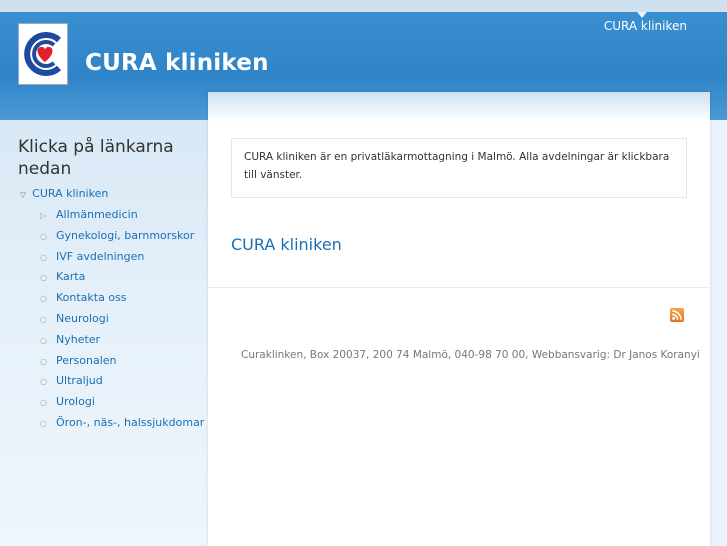 The image size is (727, 546). What do you see at coordinates (78, 339) in the screenshot?
I see `sidebar-item-label: Nyheter` at bounding box center [78, 339].